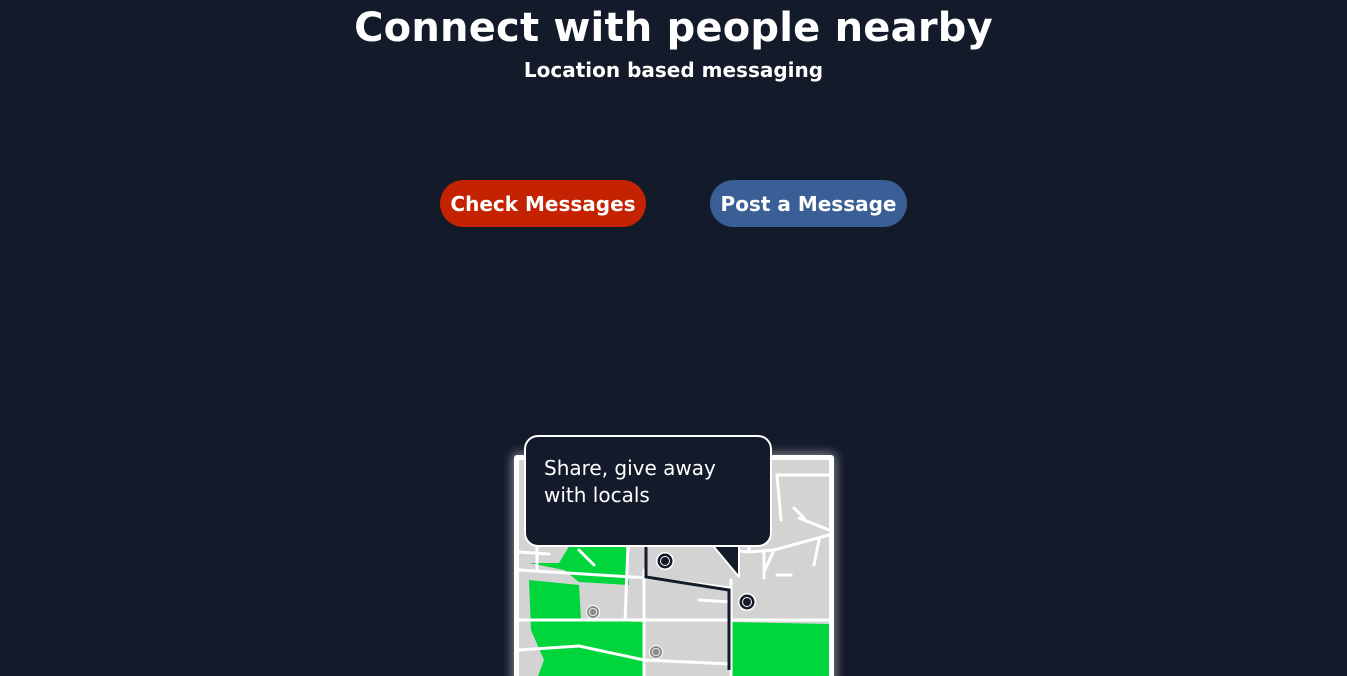 The height and width of the screenshot is (676, 1347). What do you see at coordinates (543, 203) in the screenshot?
I see `check-messages-button: Check Messages` at bounding box center [543, 203].